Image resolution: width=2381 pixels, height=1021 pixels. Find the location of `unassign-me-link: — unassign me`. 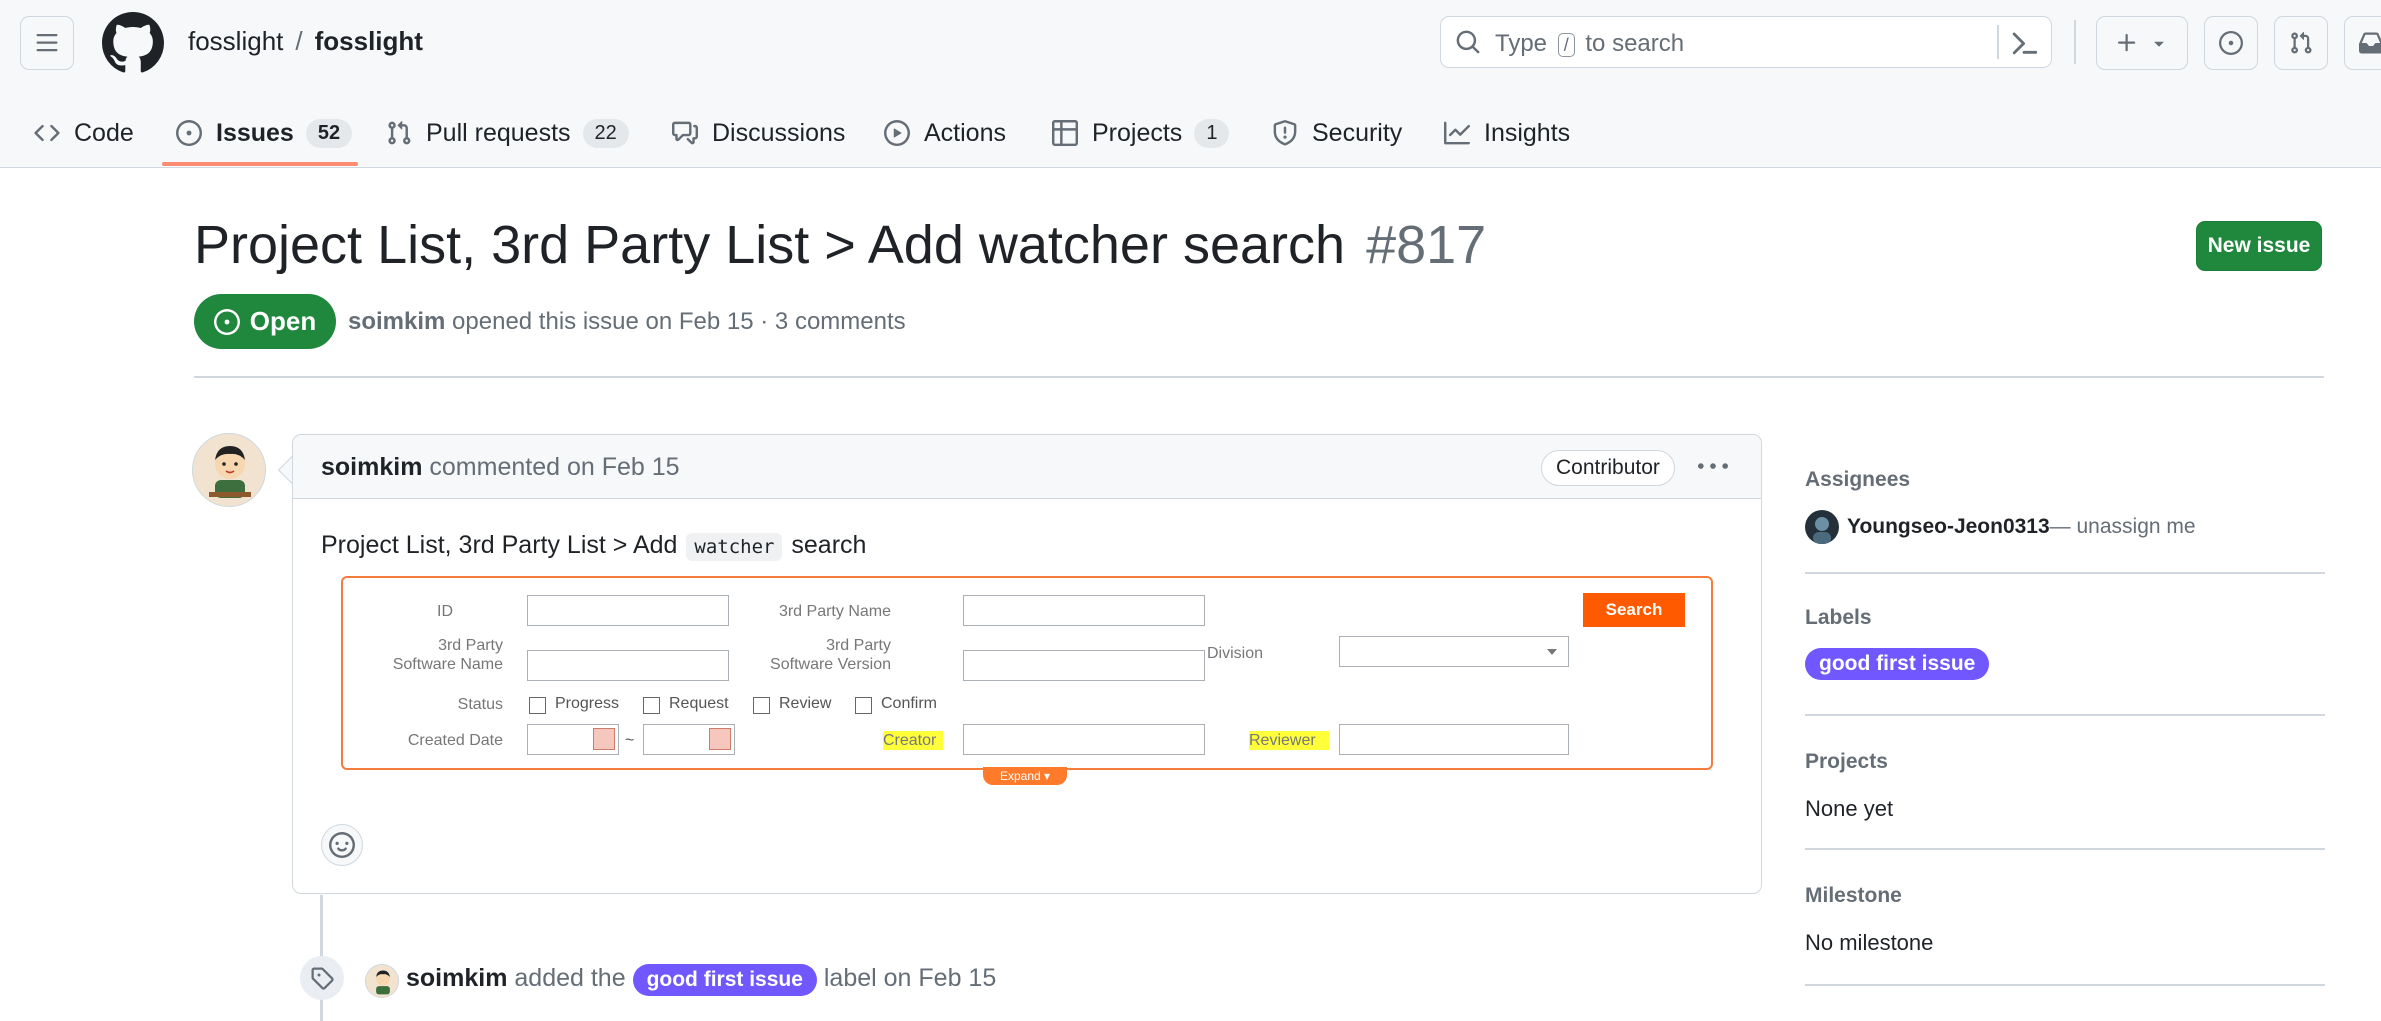

unassign-me-link: — unassign me is located at coordinates (2123, 526).